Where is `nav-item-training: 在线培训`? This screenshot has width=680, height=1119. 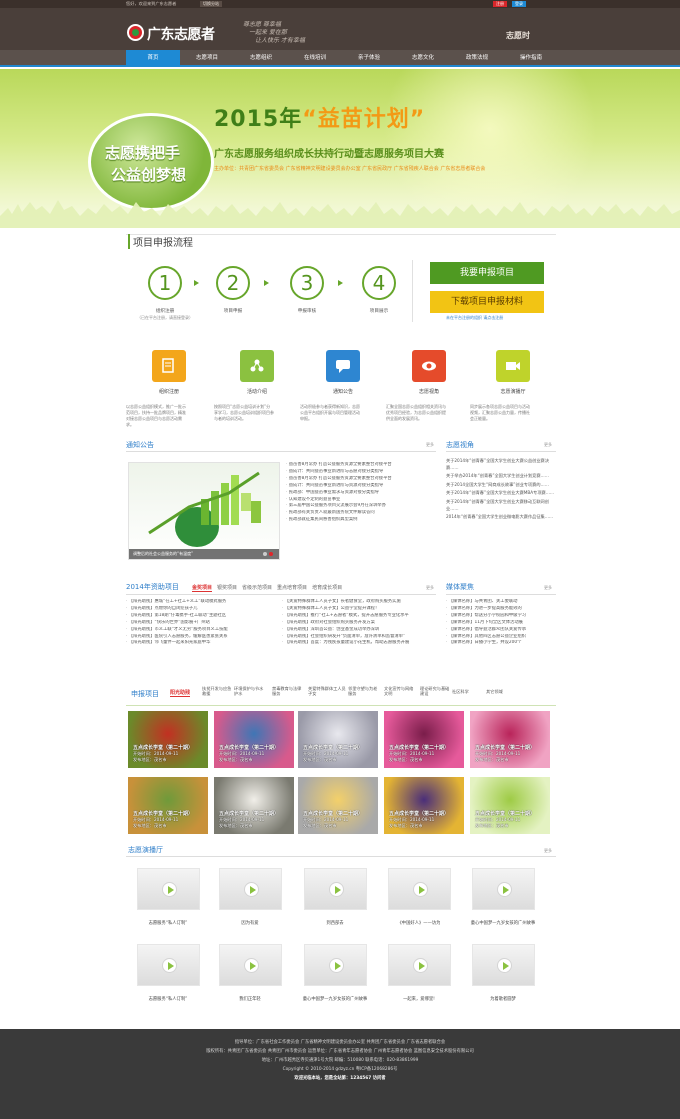
nav-item-training: 在线培训 is located at coordinates (315, 58).